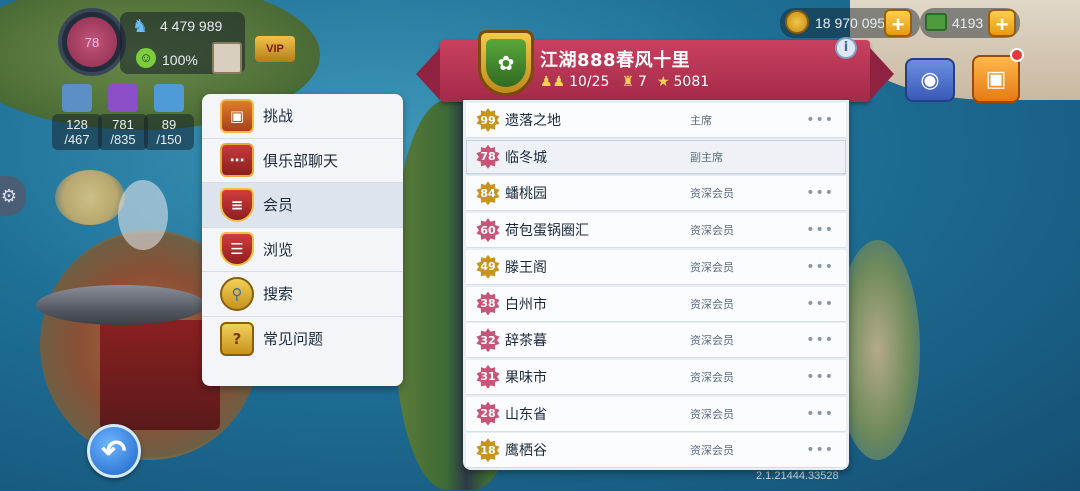 This screenshot has height=491, width=1080. What do you see at coordinates (169, 124) in the screenshot?
I see `storage-value: 89` at bounding box center [169, 124].